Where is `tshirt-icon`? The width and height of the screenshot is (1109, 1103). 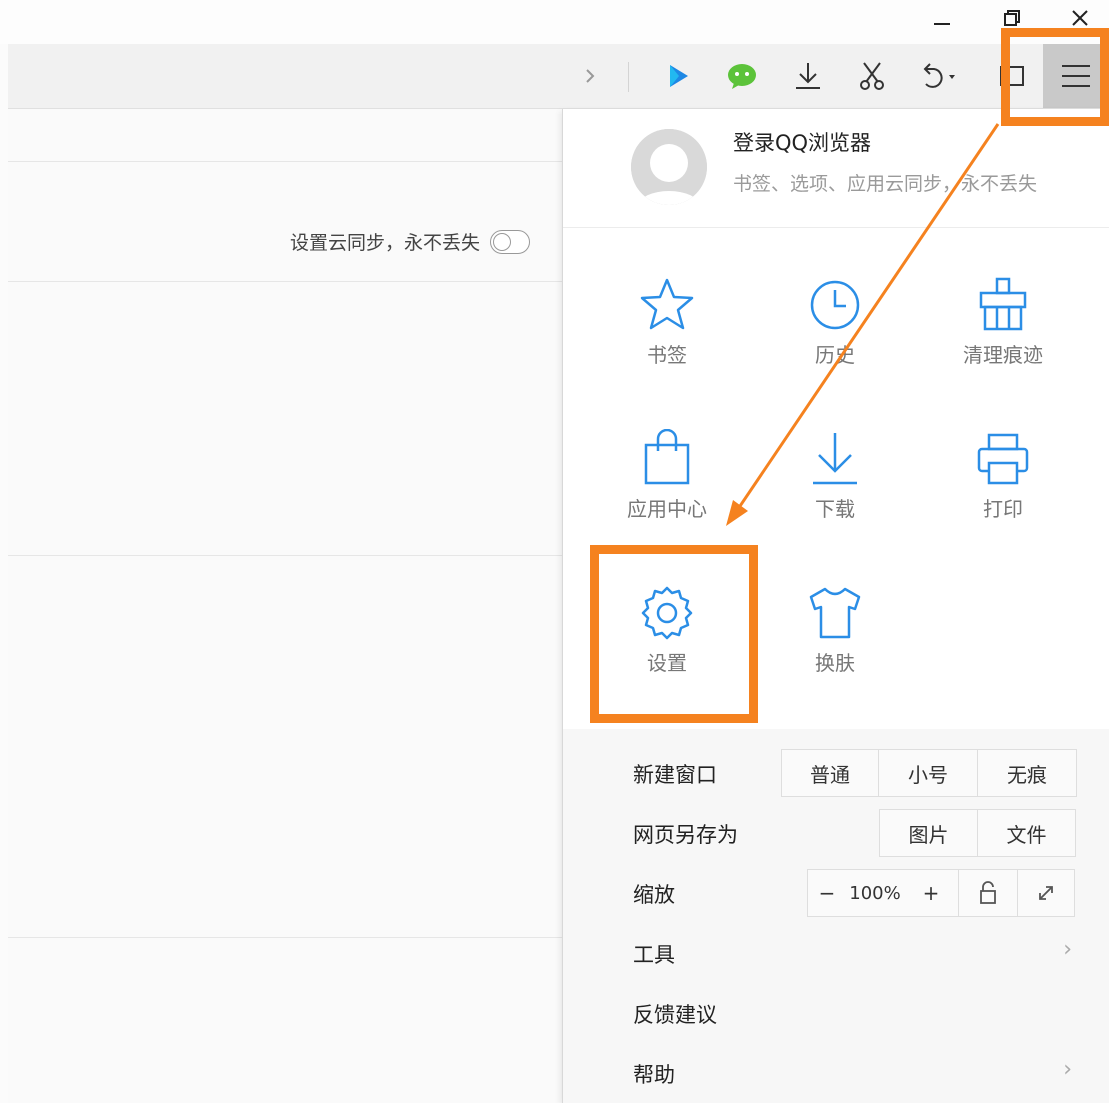
tshirt-icon is located at coordinates (835, 613).